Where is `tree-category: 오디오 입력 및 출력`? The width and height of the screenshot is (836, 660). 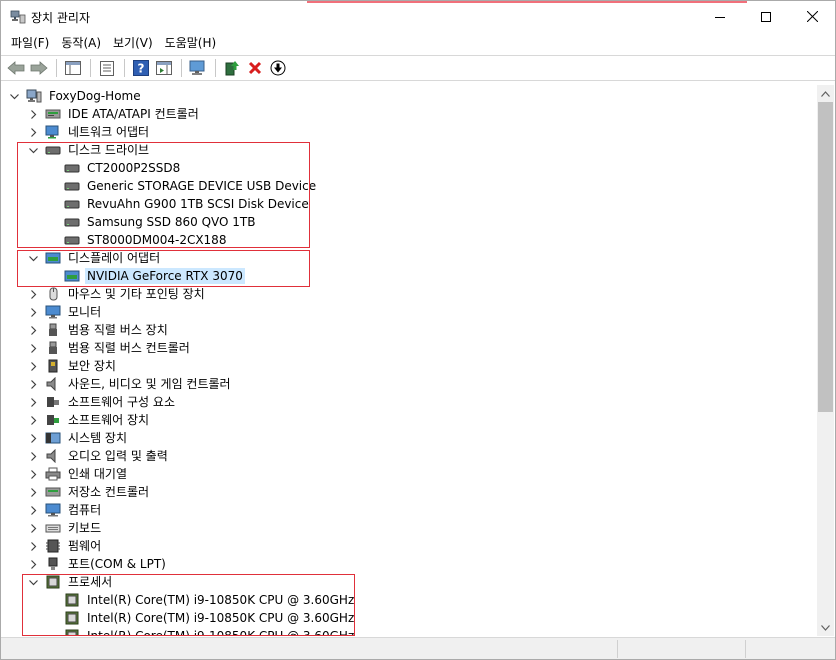
tree-category: 오디오 입력 및 출력 is located at coordinates (107, 456).